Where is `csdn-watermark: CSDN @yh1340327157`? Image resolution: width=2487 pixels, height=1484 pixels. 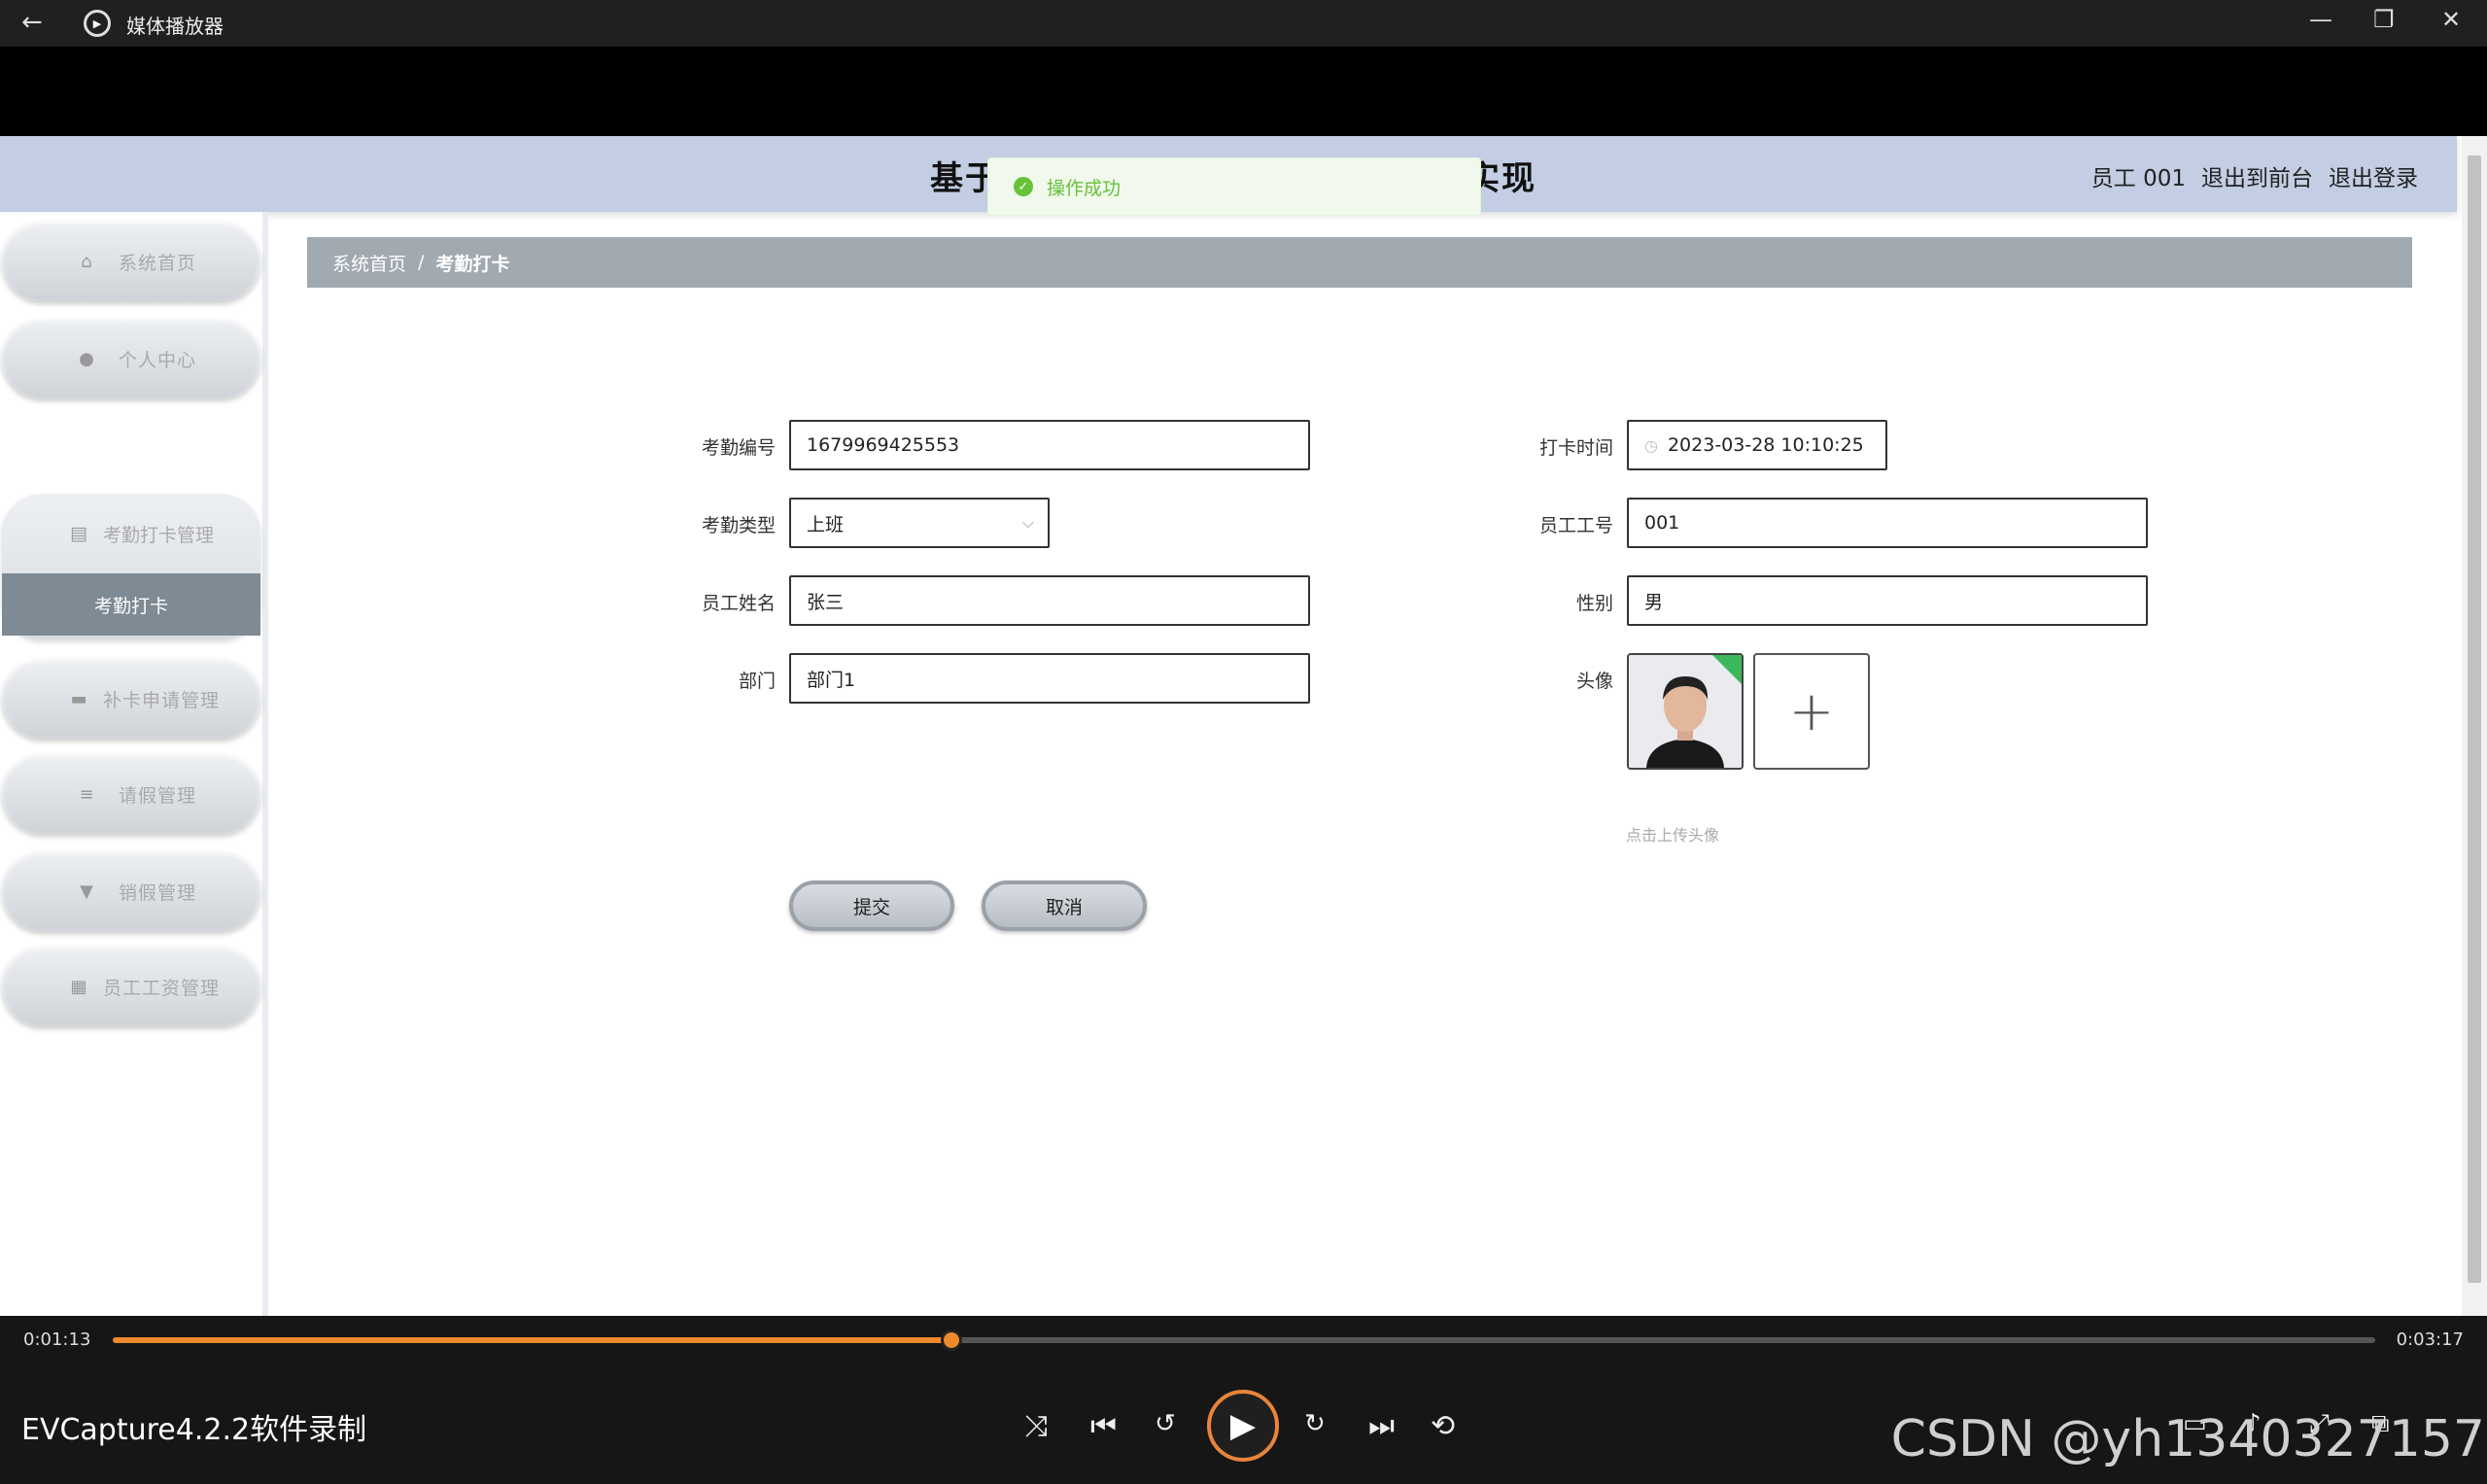 csdn-watermark: CSDN @yh1340327157 is located at coordinates (2187, 1439).